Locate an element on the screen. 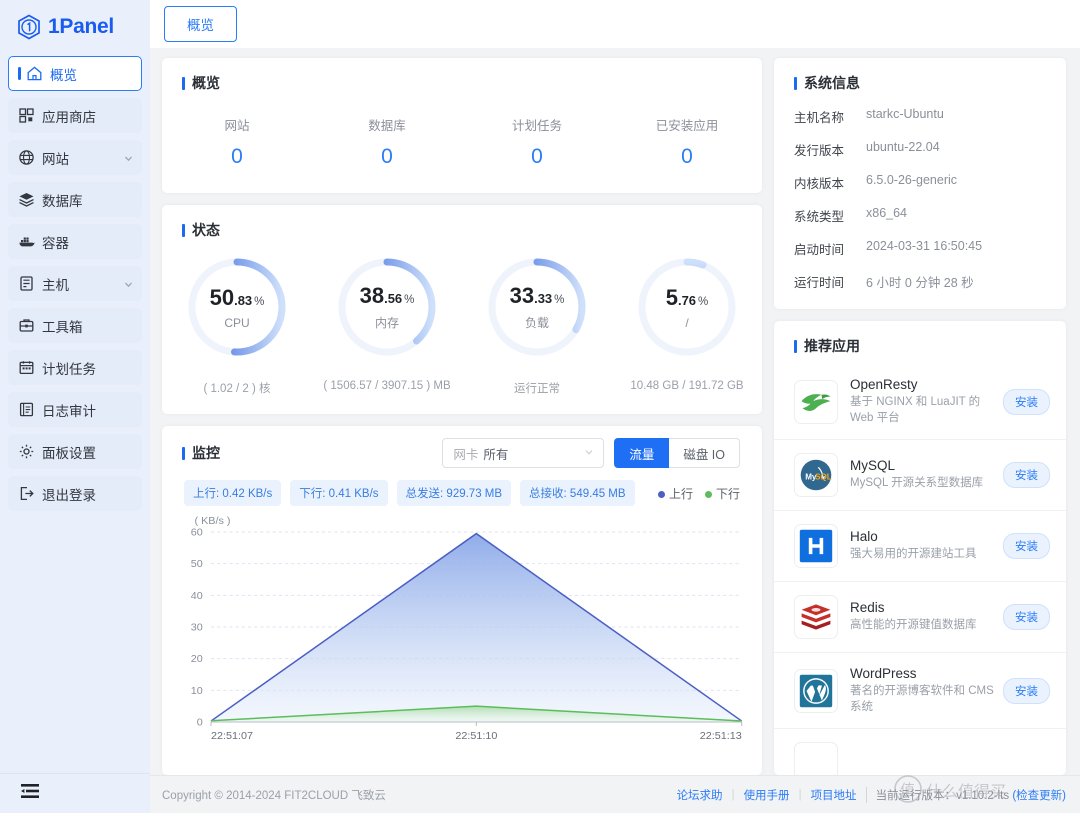 The height and width of the screenshot is (813, 1080). legend-item-upload: 上行 is located at coordinates (675, 493).